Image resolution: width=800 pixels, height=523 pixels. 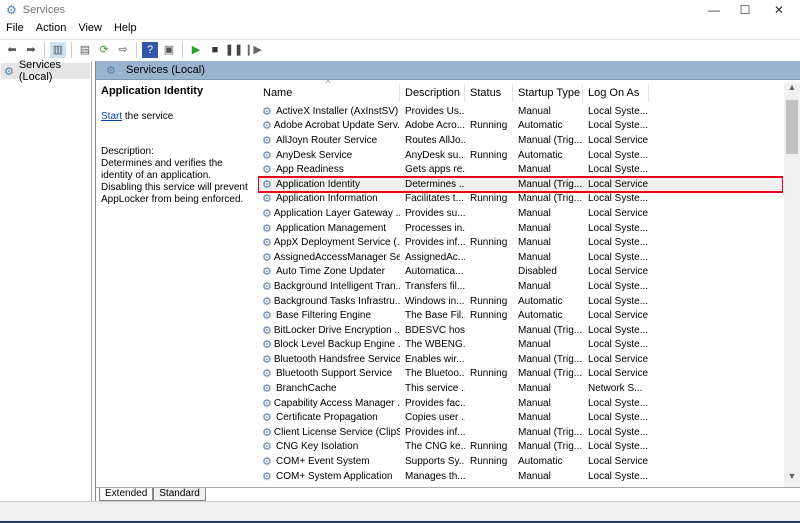 I want to click on start-service-link: Start, so click(x=111, y=116).